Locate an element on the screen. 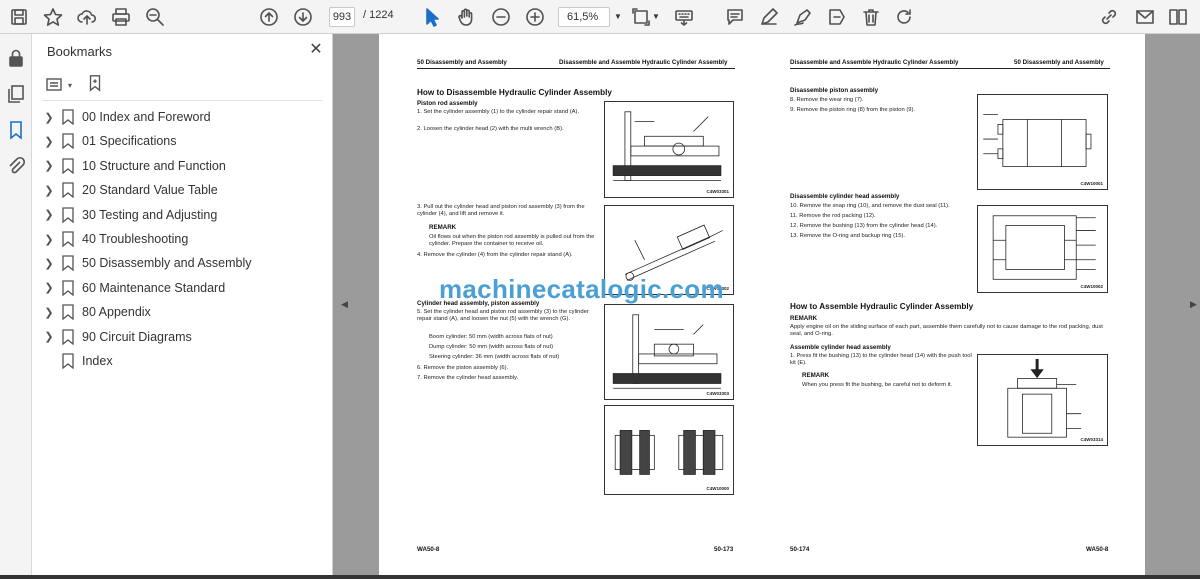 The width and height of the screenshot is (1200, 579). page-footer-left: WA50-8 is located at coordinates (428, 549).